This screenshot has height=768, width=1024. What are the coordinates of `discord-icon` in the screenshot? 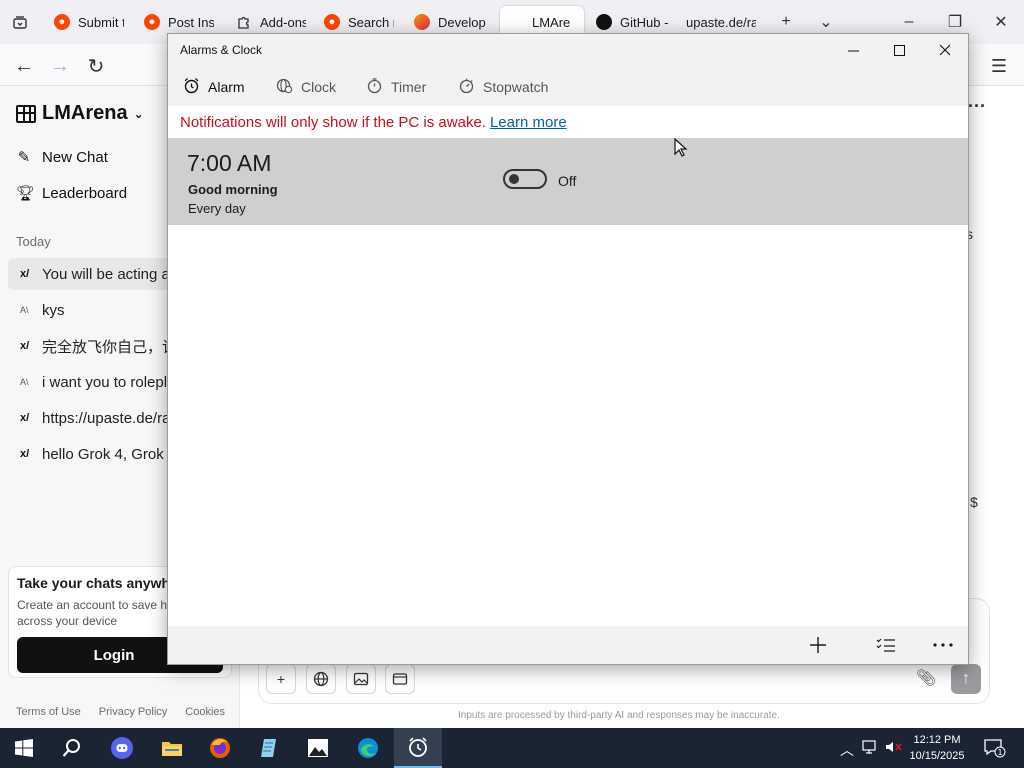 It's located at (122, 748).